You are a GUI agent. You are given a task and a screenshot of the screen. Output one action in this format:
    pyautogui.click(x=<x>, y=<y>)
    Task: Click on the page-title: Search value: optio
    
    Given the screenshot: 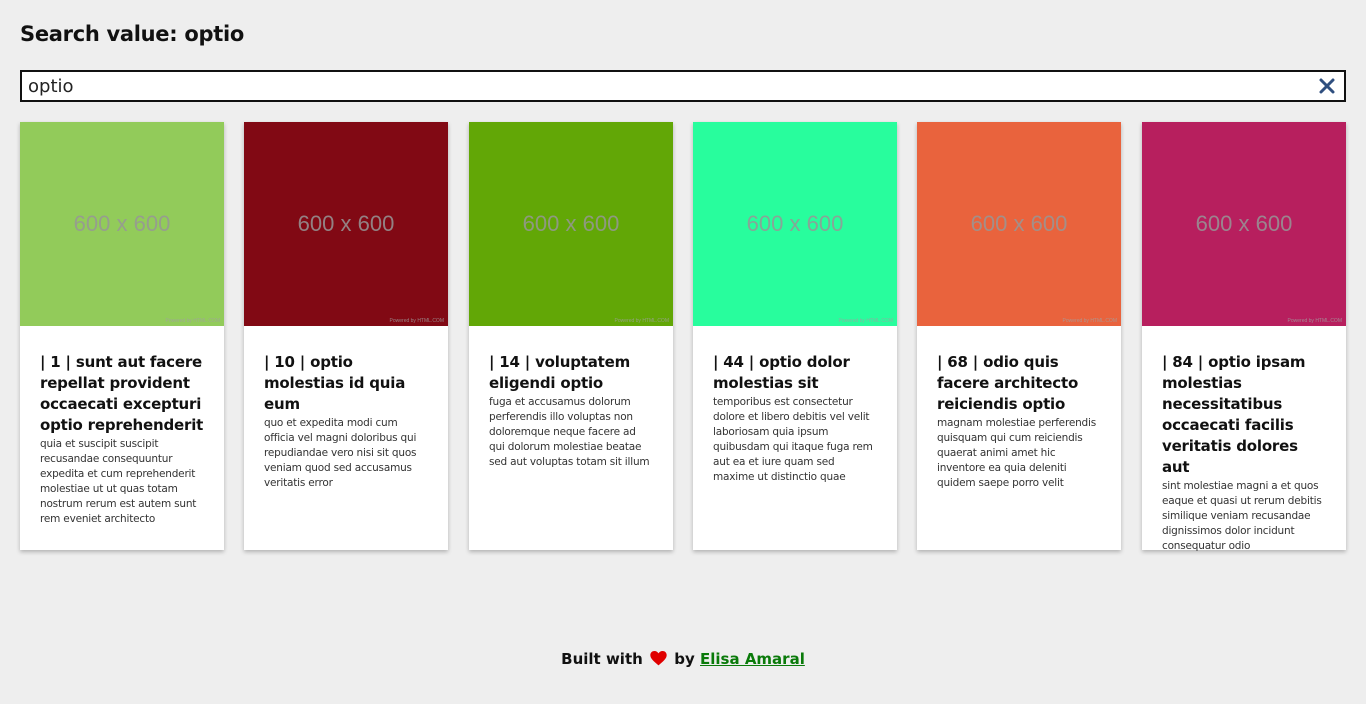 What is the action you would take?
    pyautogui.click(x=132, y=34)
    